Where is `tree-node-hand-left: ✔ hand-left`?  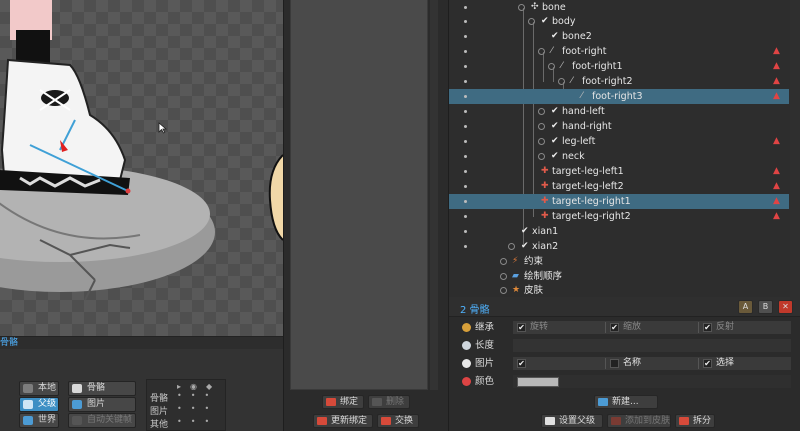
tree-node-hand-left: ✔ hand-left is located at coordinates (619, 111).